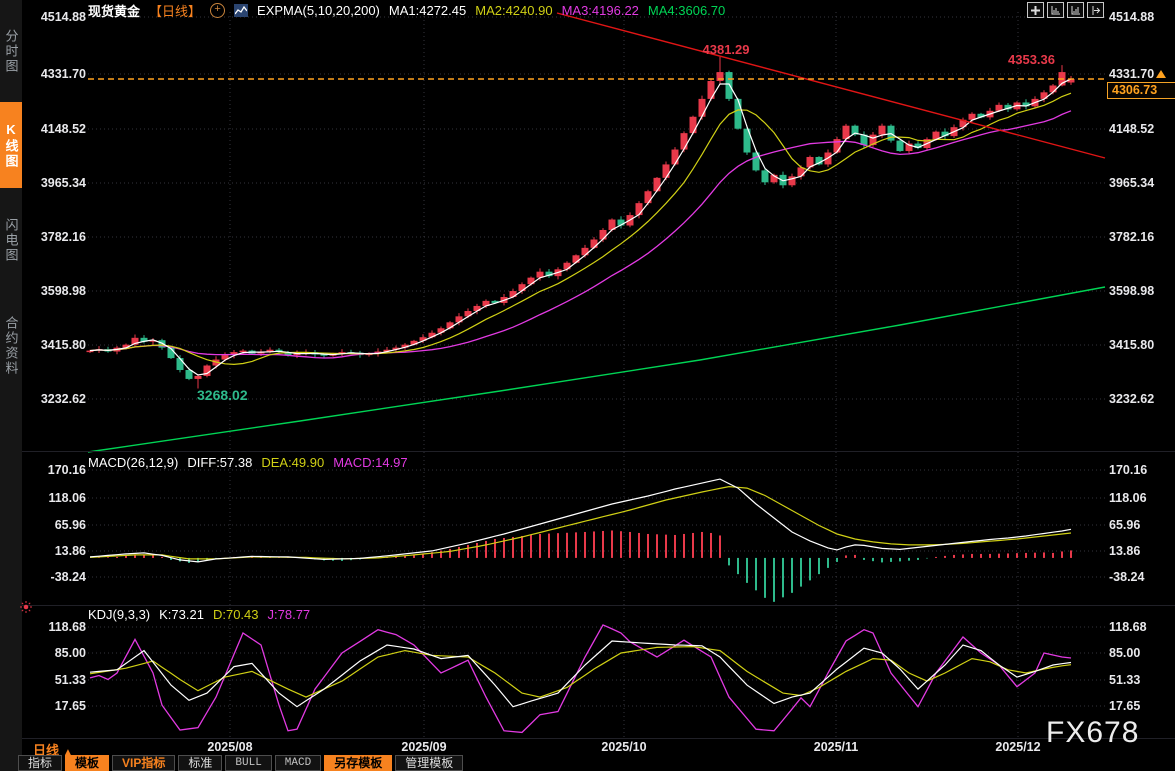  Describe the element at coordinates (133, 462) in the screenshot. I see `macd-title: MACD(26,12,9)` at that location.